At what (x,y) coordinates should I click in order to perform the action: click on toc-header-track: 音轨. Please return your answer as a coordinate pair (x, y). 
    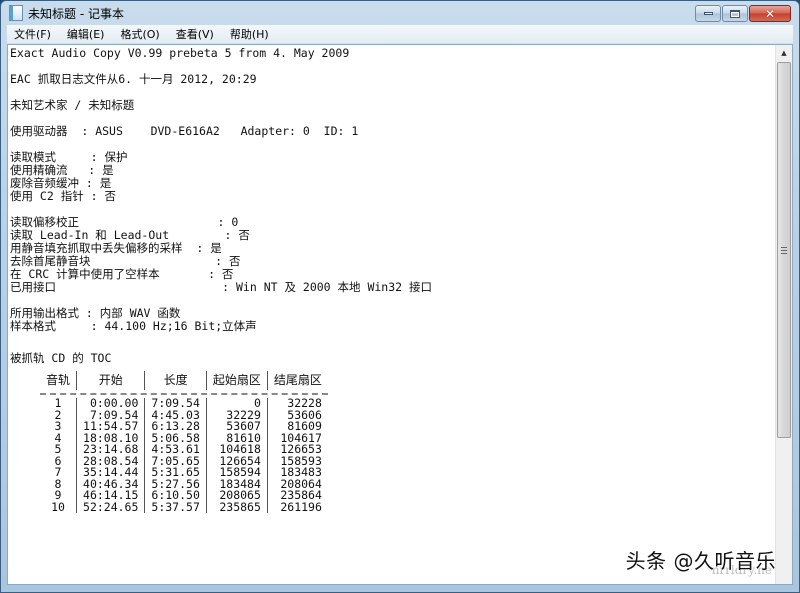
    Looking at the image, I should click on (58, 380).